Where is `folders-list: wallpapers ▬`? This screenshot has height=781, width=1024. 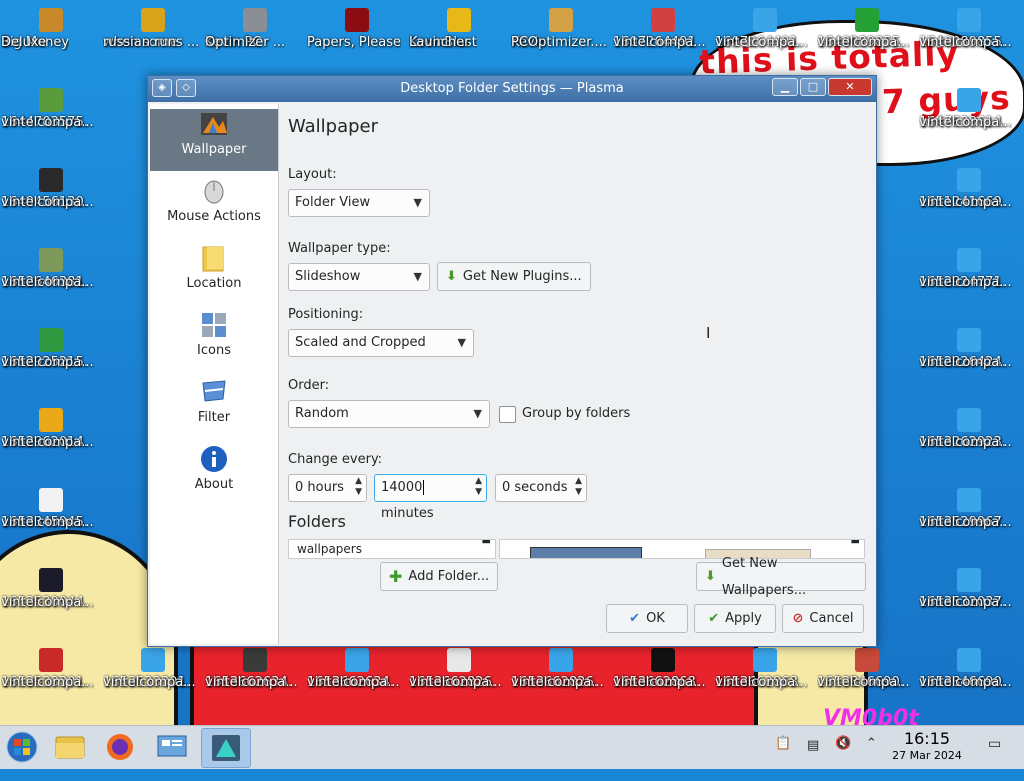 folders-list: wallpapers ▬ is located at coordinates (392, 549).